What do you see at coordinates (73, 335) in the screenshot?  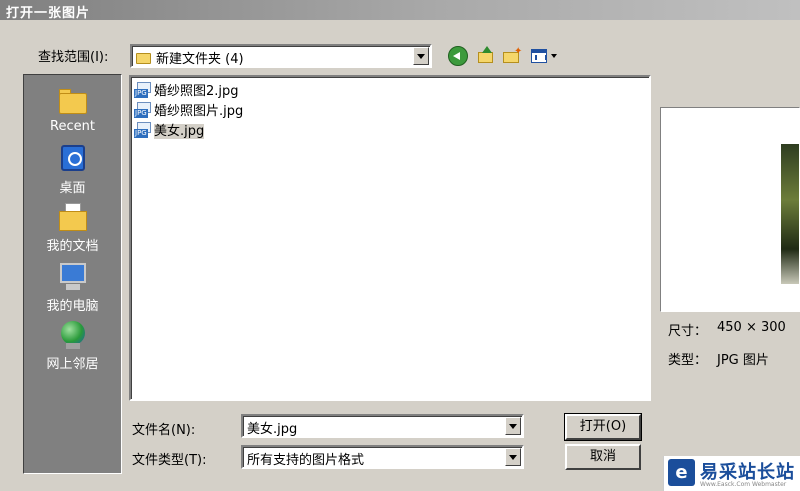 I see `network-icon` at bounding box center [73, 335].